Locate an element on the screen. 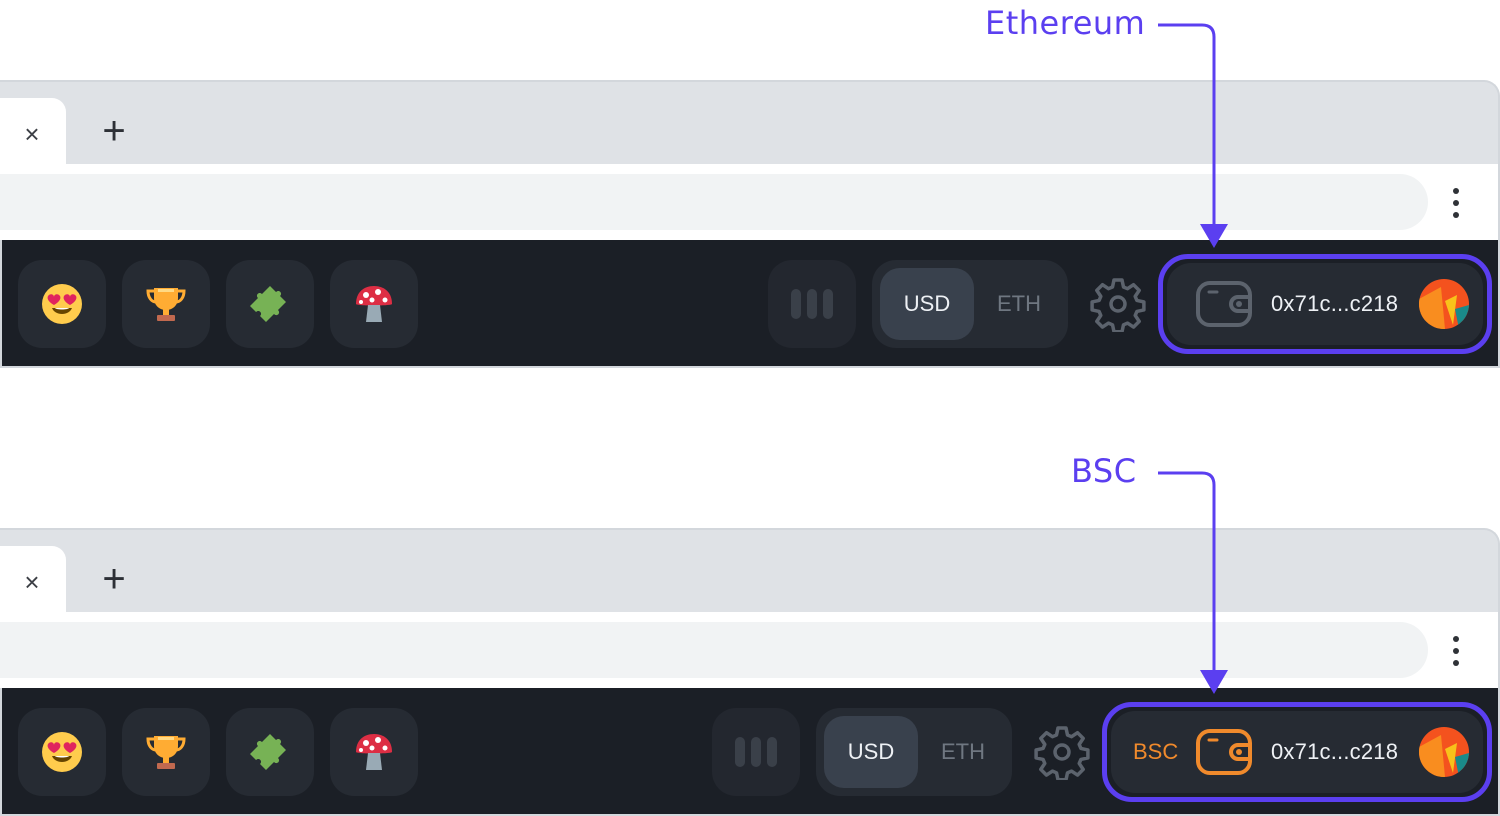 The height and width of the screenshot is (816, 1500). arrow-ethereum is located at coordinates (1187, 124).